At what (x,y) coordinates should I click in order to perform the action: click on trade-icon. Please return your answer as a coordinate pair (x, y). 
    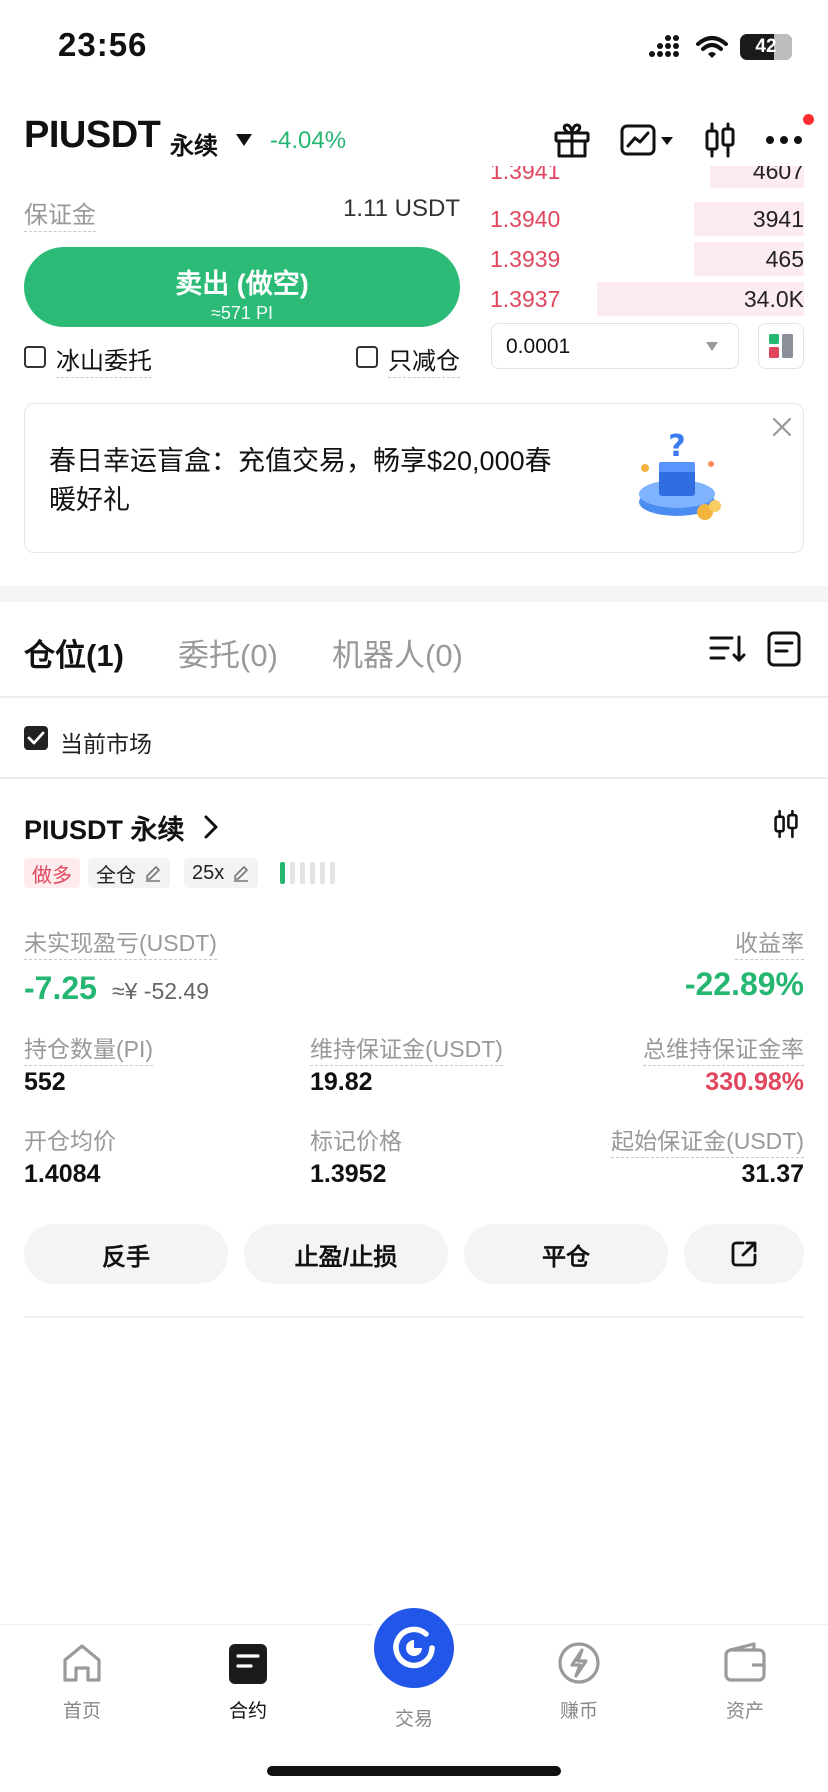
    Looking at the image, I should click on (414, 1647).